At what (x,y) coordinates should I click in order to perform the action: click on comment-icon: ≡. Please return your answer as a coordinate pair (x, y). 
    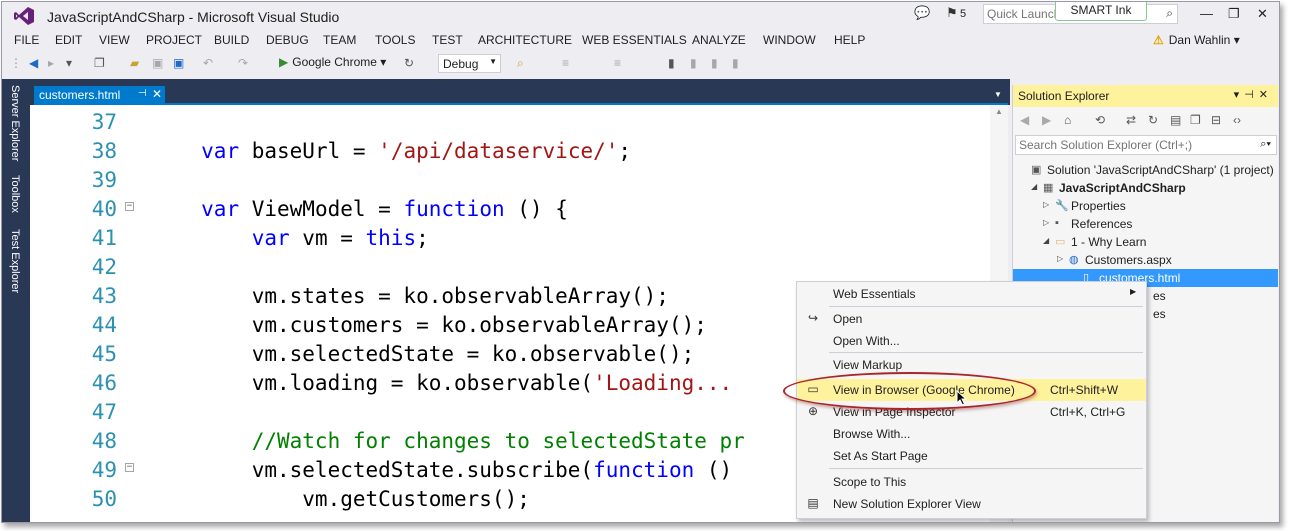
    Looking at the image, I should click on (565, 63).